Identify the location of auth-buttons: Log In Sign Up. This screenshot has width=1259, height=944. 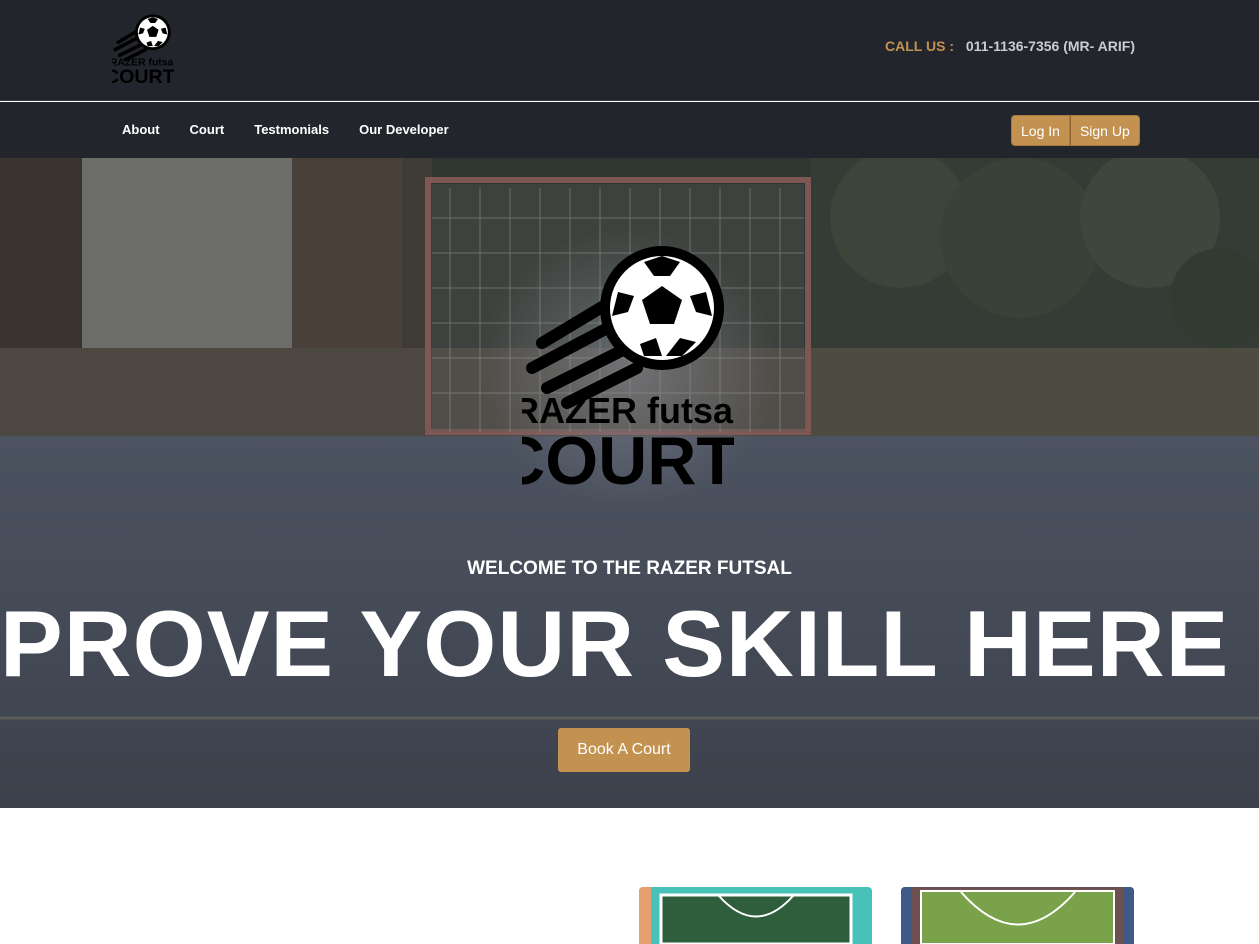
(1075, 130).